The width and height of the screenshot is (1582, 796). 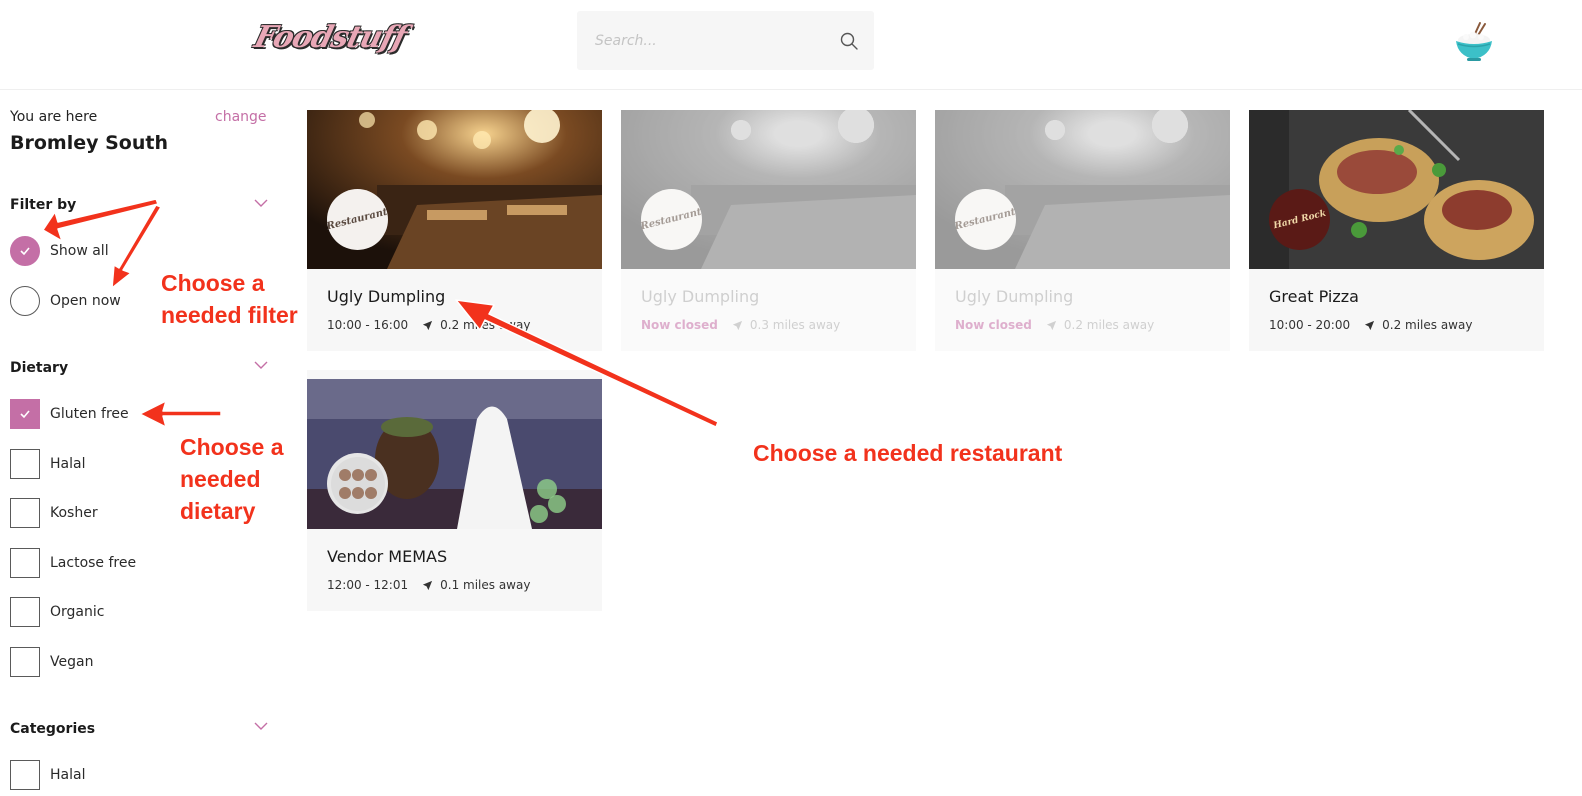 I want to click on radio-unchecked, so click(x=25, y=301).